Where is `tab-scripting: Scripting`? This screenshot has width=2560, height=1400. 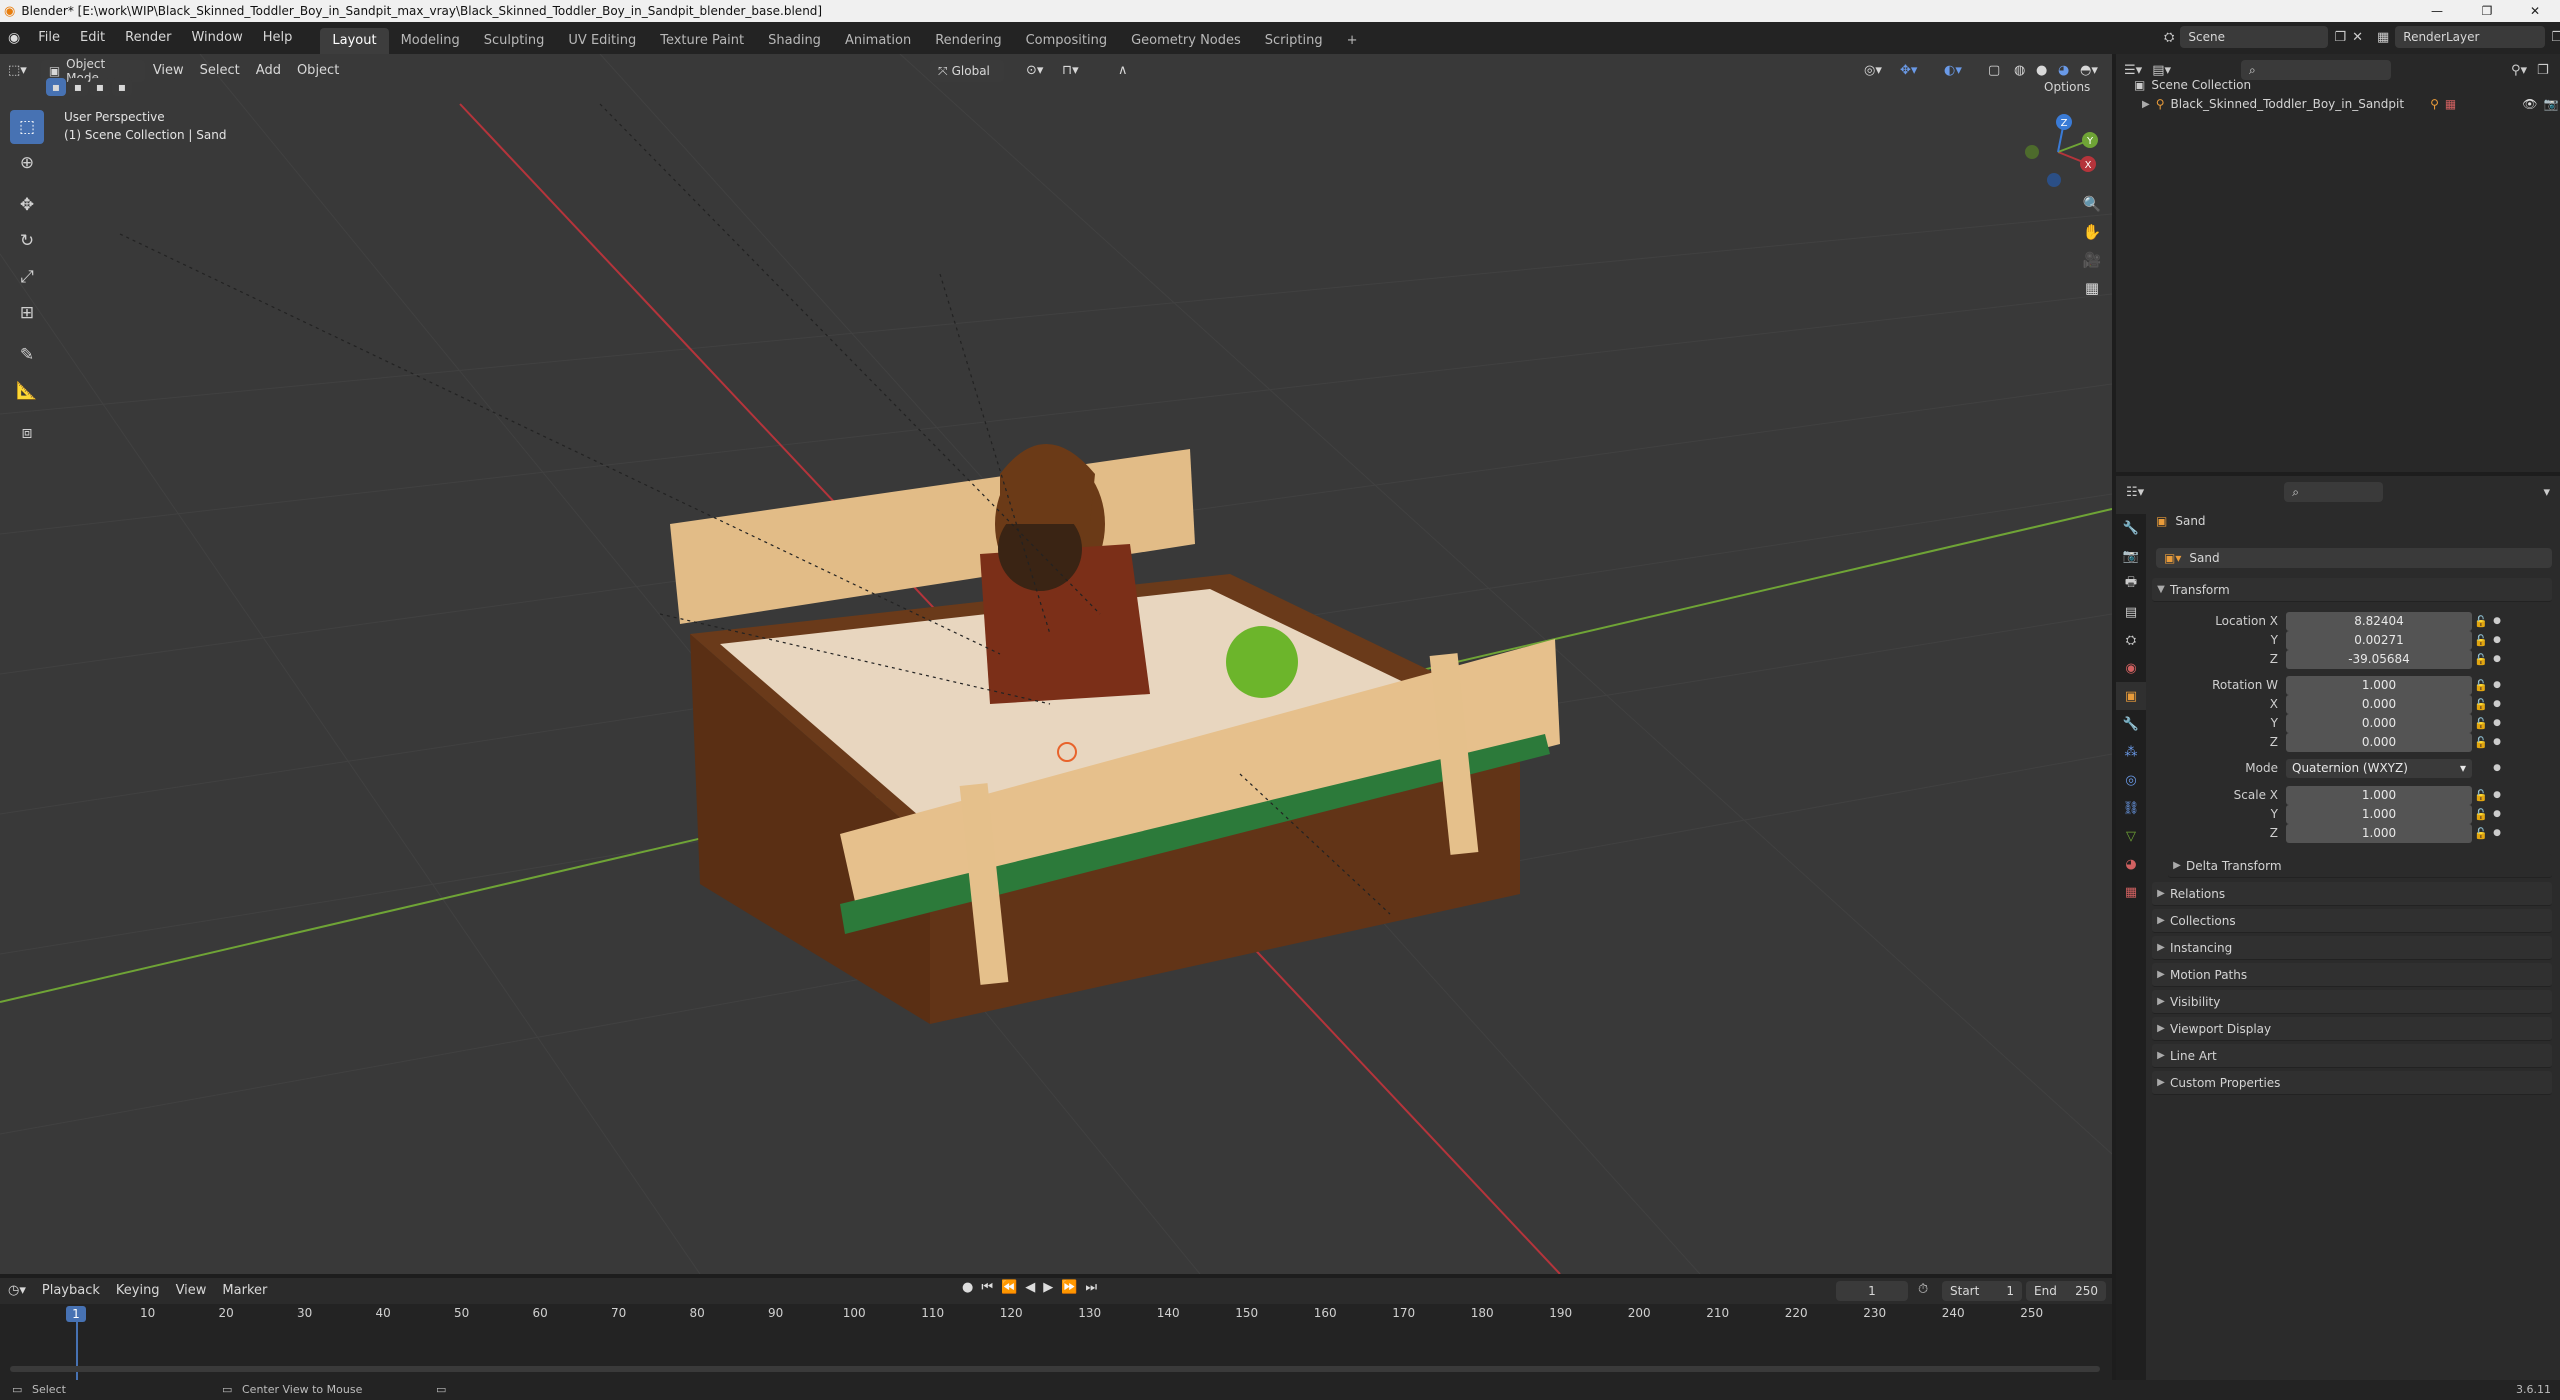
tab-scripting: Scripting is located at coordinates (1294, 41).